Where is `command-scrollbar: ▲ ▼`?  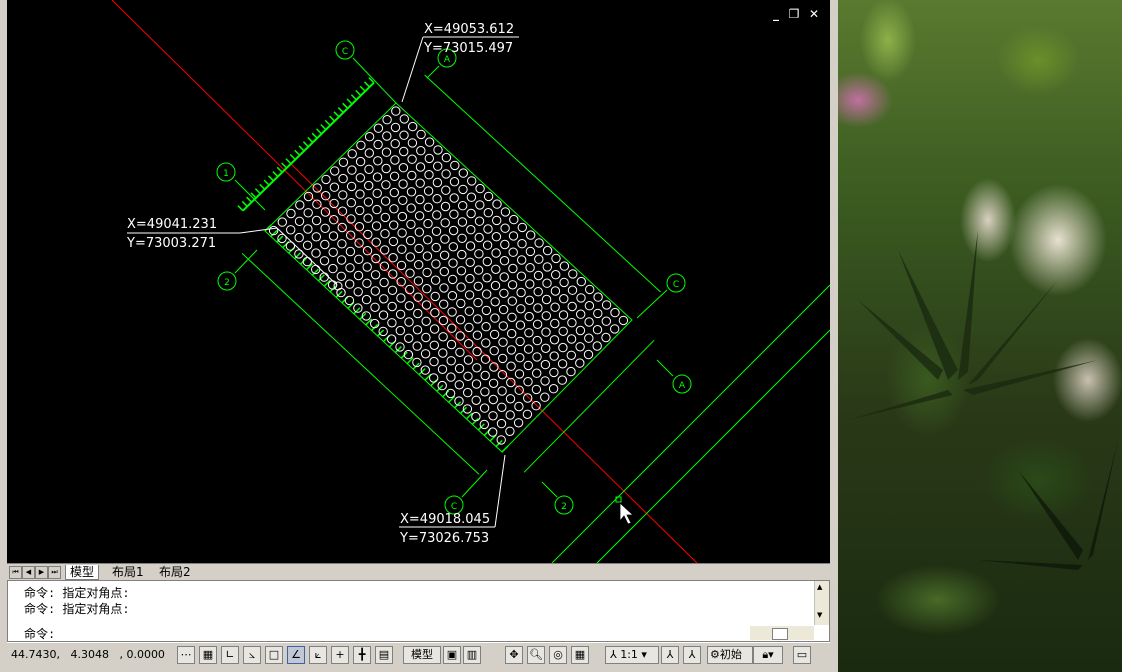
command-scrollbar: ▲ ▼ is located at coordinates (821, 603).